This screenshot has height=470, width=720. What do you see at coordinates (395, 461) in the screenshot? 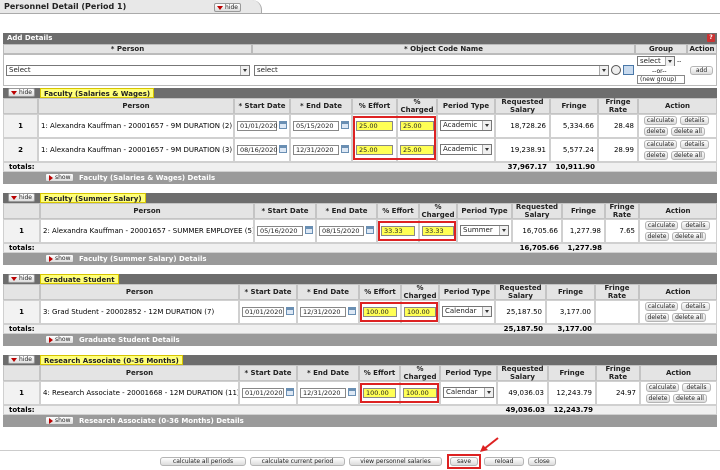
I see `view-personnel-salaries-button: view personnel salaries` at bounding box center [395, 461].